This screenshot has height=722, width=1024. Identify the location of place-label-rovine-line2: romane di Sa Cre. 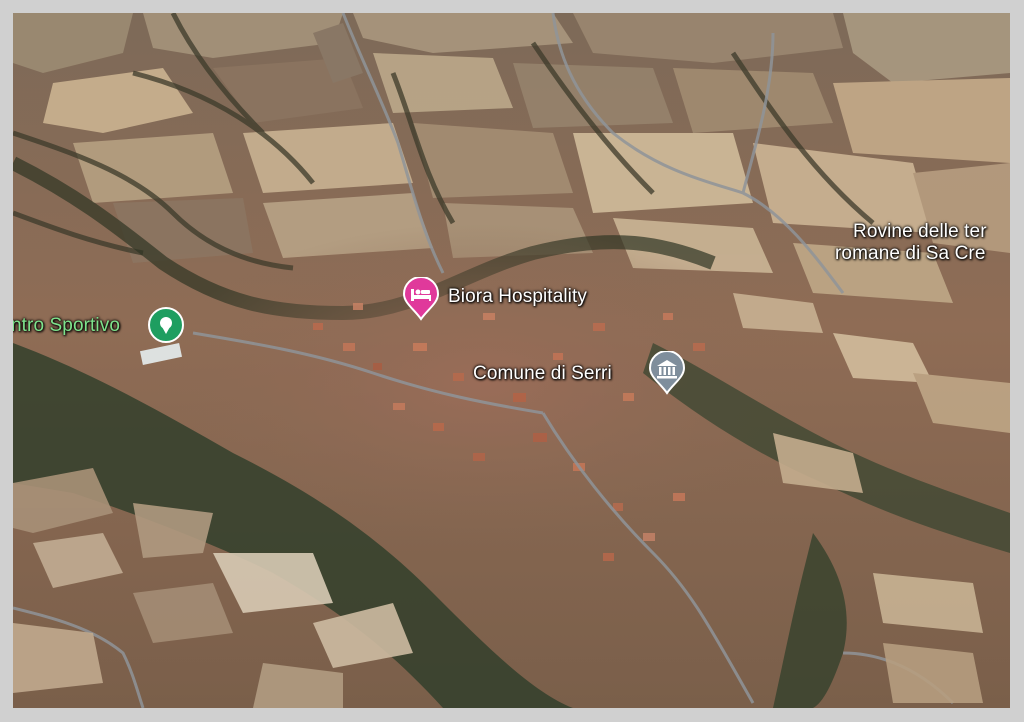
(910, 253).